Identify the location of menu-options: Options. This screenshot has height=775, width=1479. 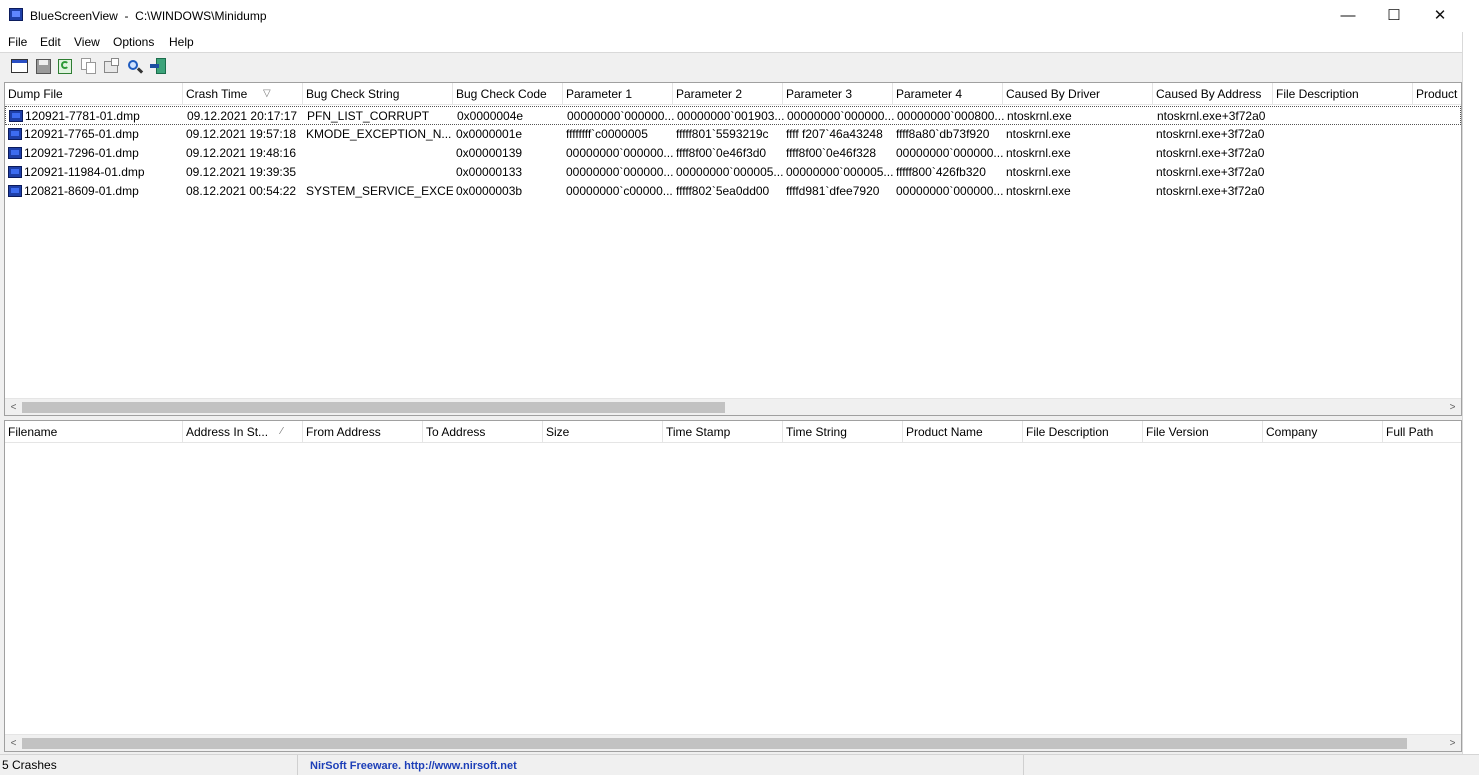
(133, 42).